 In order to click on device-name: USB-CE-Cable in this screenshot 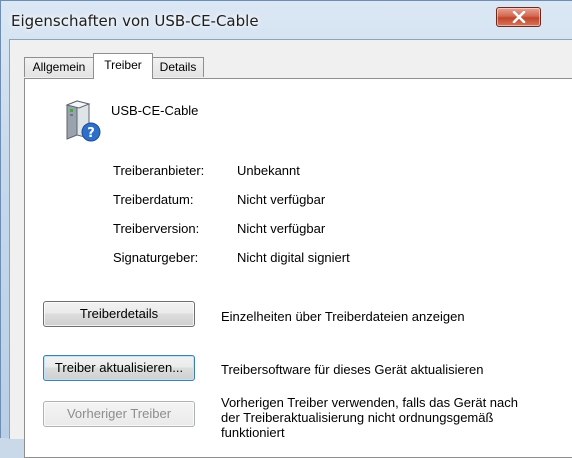, I will do `click(155, 110)`.